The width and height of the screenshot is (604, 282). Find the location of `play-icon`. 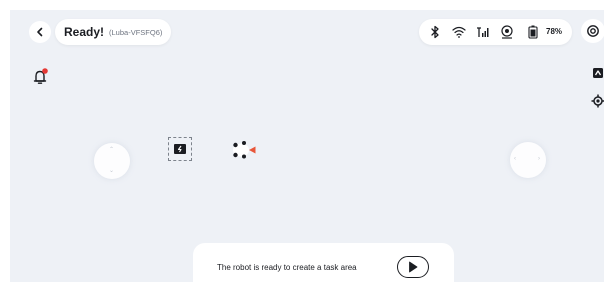

play-icon is located at coordinates (413, 267).